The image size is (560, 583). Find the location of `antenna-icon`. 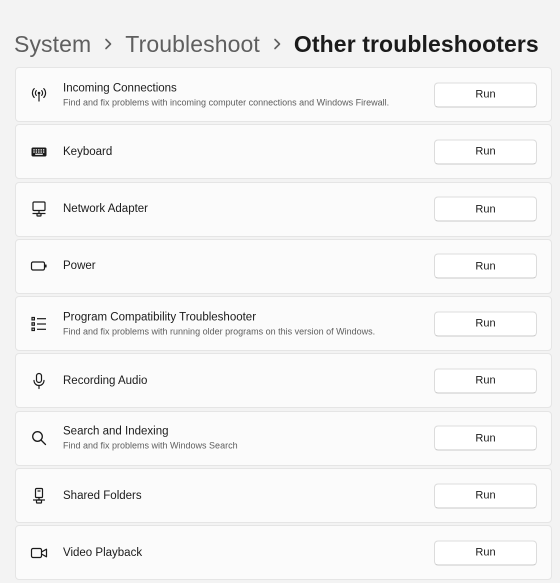

antenna-icon is located at coordinates (39, 95).